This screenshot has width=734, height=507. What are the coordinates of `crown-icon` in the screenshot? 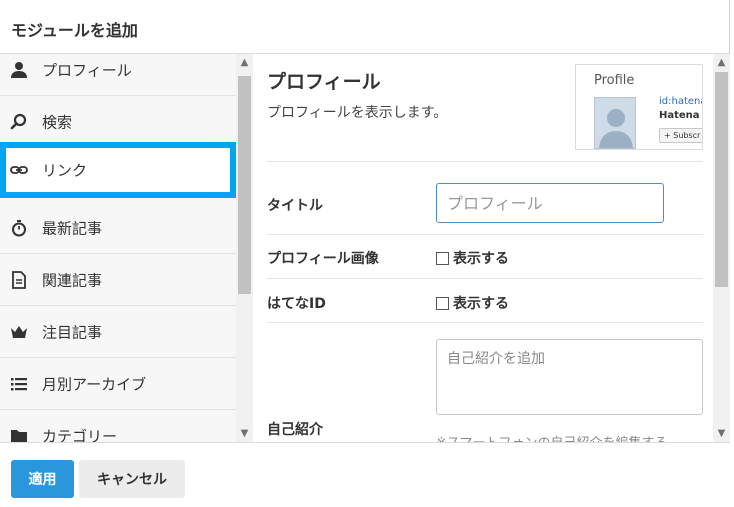 It's located at (19, 331).